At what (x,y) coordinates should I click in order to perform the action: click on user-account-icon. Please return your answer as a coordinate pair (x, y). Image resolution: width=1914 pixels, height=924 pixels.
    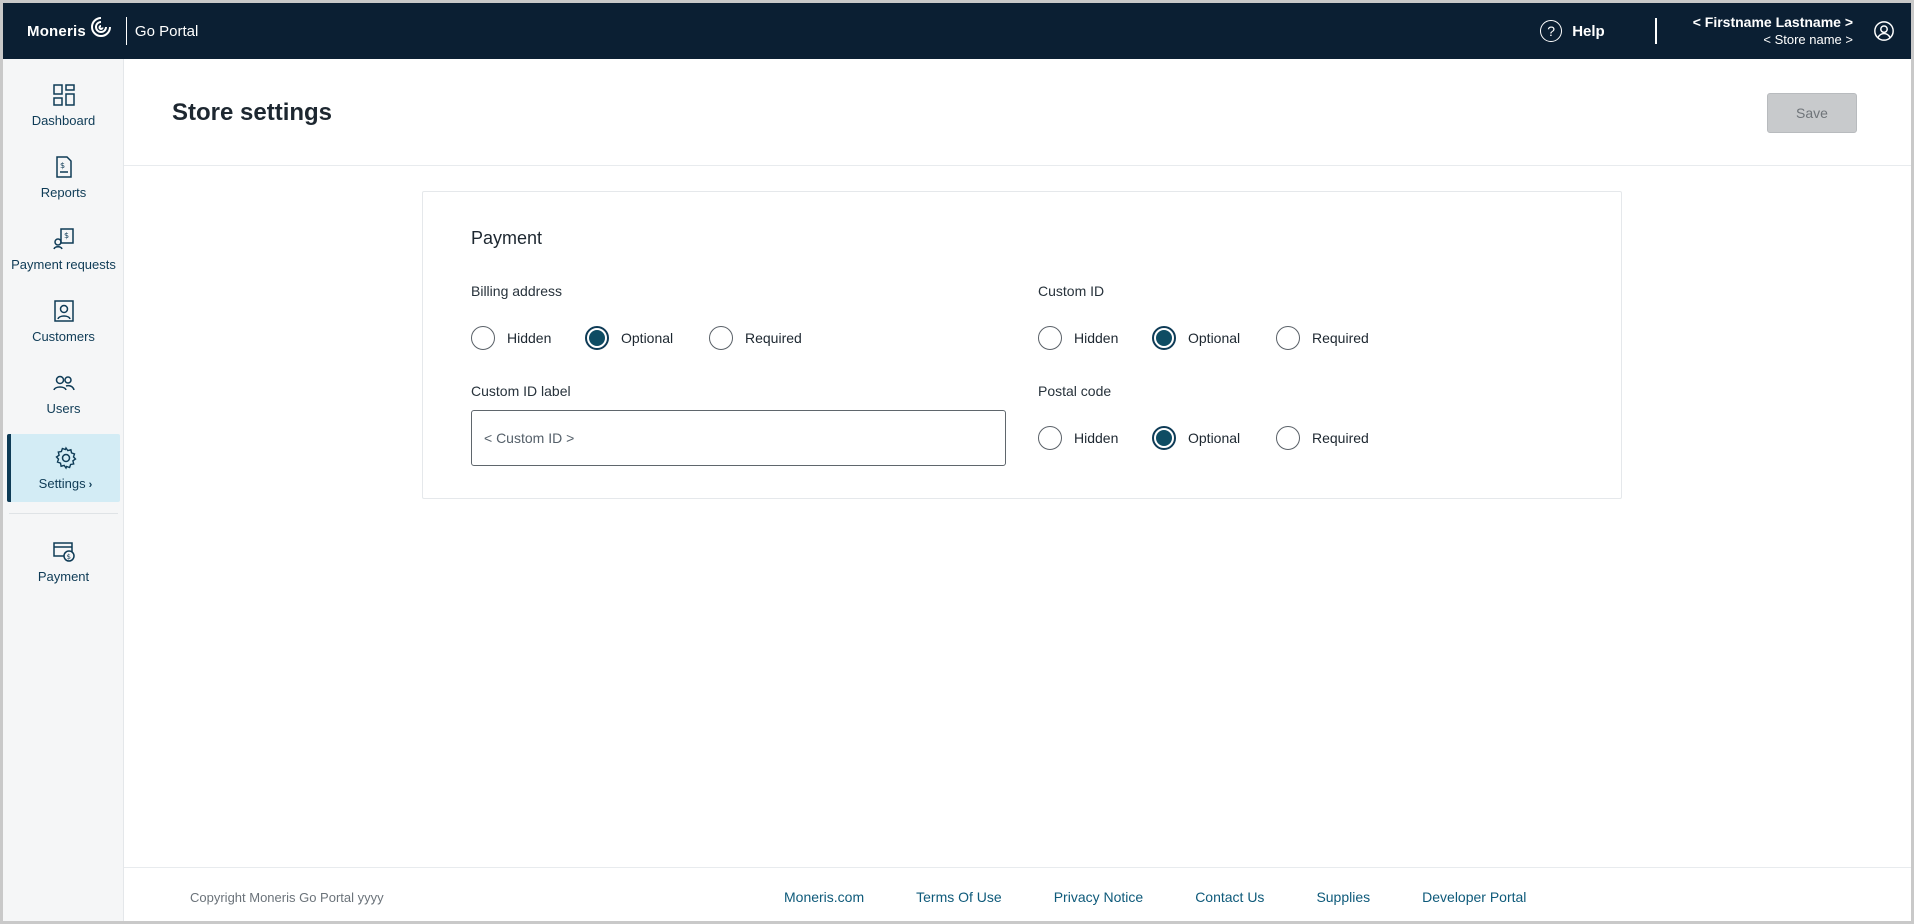
    Looking at the image, I should click on (1884, 31).